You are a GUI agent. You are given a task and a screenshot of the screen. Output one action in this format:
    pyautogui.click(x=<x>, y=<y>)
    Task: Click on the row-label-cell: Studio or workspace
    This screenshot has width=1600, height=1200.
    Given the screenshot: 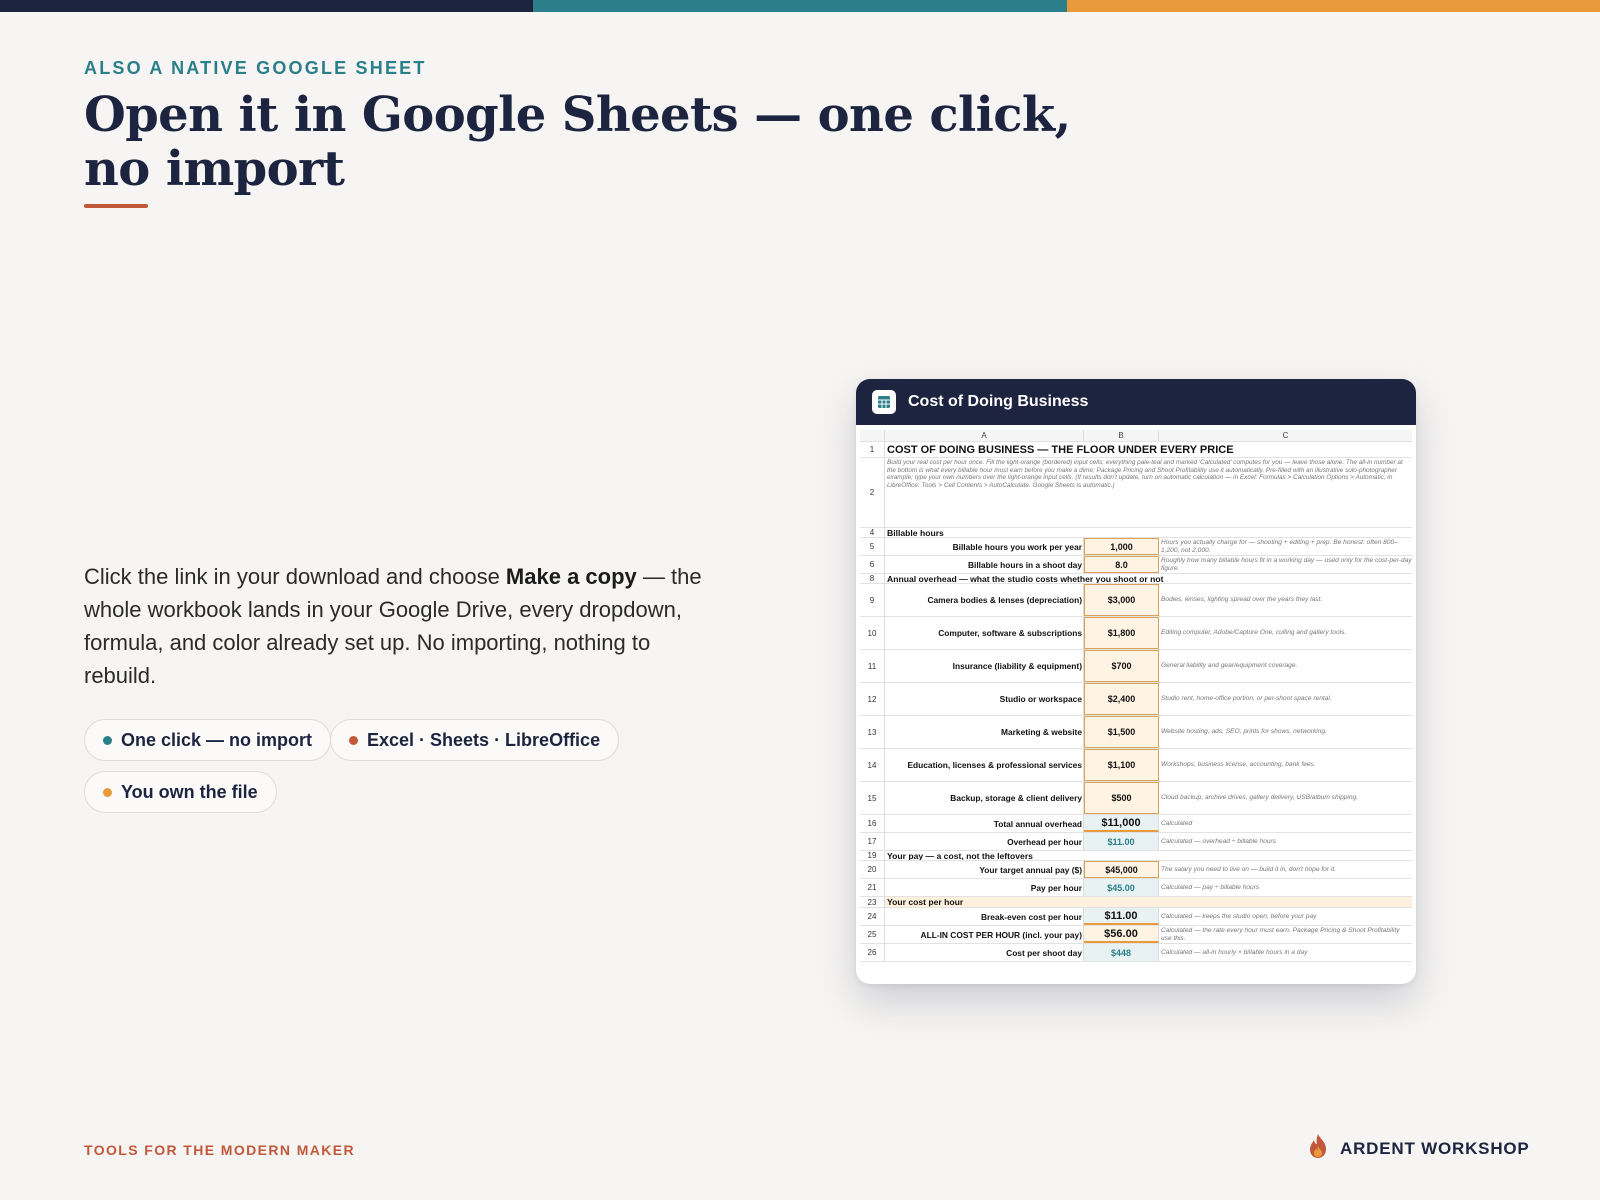 What is the action you would take?
    pyautogui.click(x=984, y=699)
    